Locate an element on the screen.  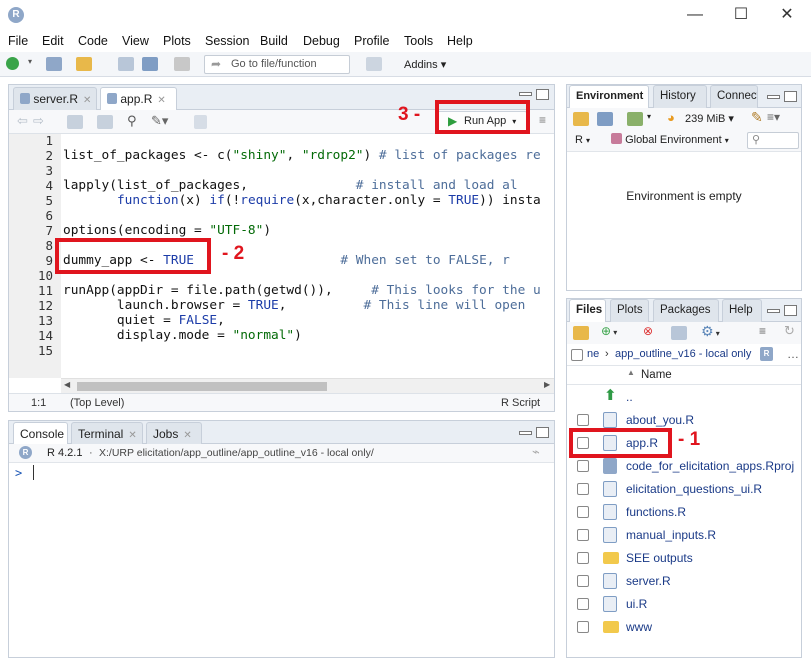
menu-code: Code is located at coordinates (93, 41).